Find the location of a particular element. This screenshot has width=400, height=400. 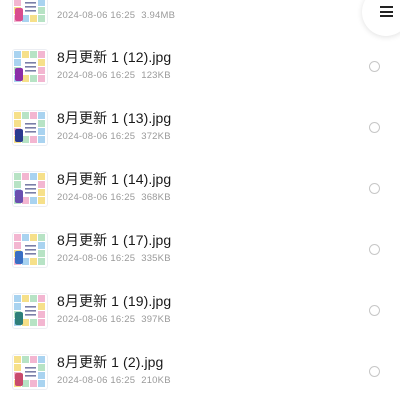

file-row: 8月更新 1 (19).jpg 2024-08-06 16:25 397KB is located at coordinates (200, 313).